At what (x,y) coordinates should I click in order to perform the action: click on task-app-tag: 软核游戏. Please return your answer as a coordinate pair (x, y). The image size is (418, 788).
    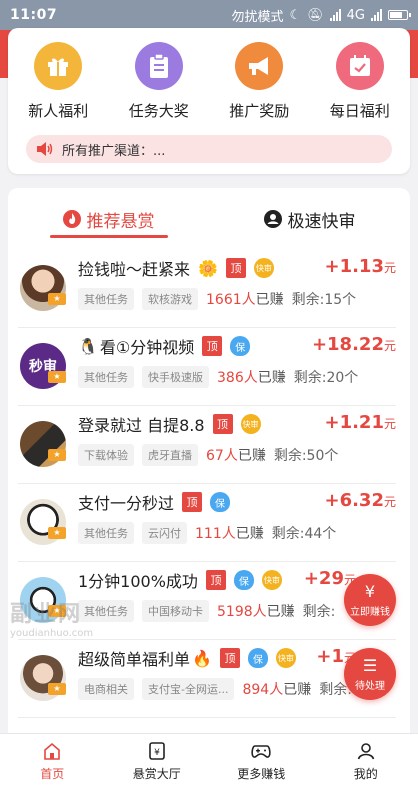
    Looking at the image, I should click on (170, 299).